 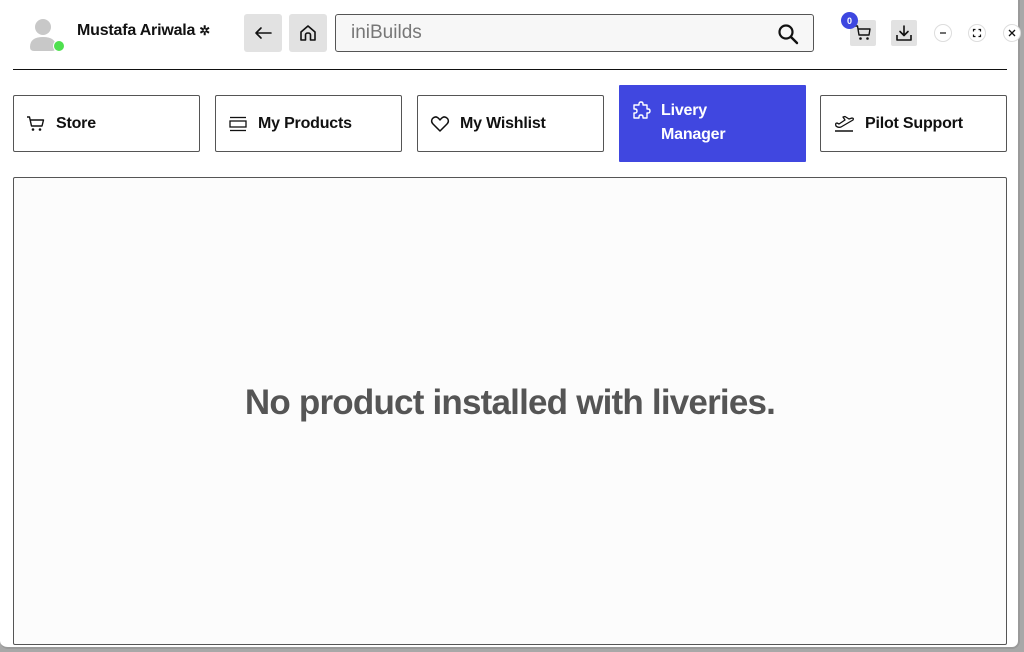 What do you see at coordinates (46, 35) in the screenshot?
I see `user-avatar` at bounding box center [46, 35].